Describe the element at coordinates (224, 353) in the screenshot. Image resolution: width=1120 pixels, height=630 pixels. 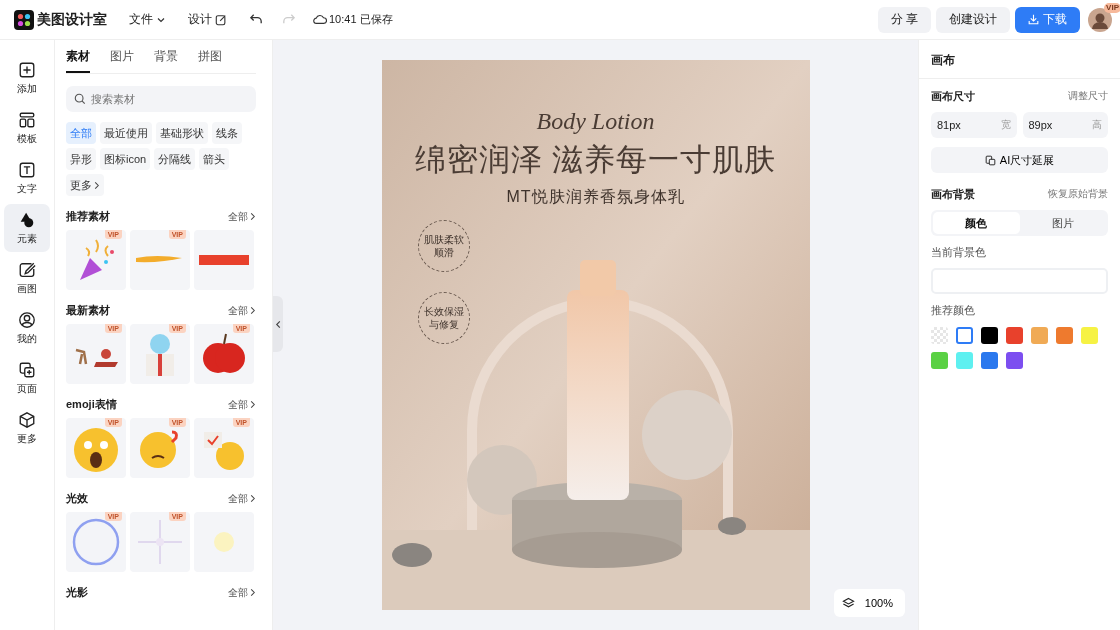
I see `apple-drawing` at that location.